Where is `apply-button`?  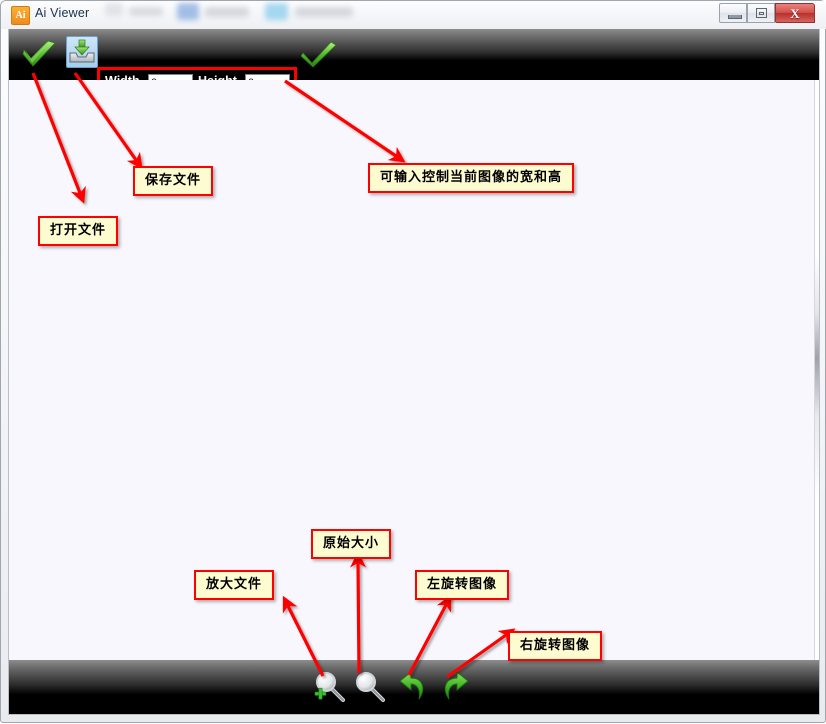
apply-button is located at coordinates (318, 55).